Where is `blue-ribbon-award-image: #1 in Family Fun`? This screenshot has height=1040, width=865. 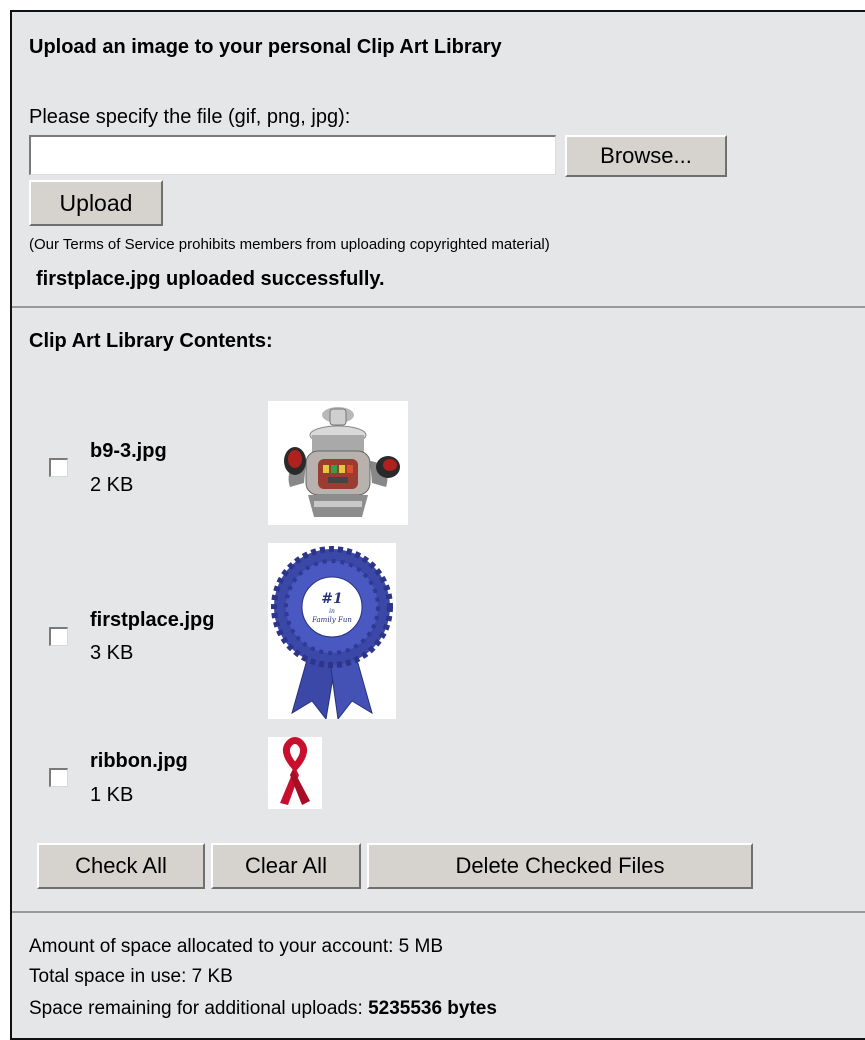 blue-ribbon-award-image: #1 in Family Fun is located at coordinates (332, 631).